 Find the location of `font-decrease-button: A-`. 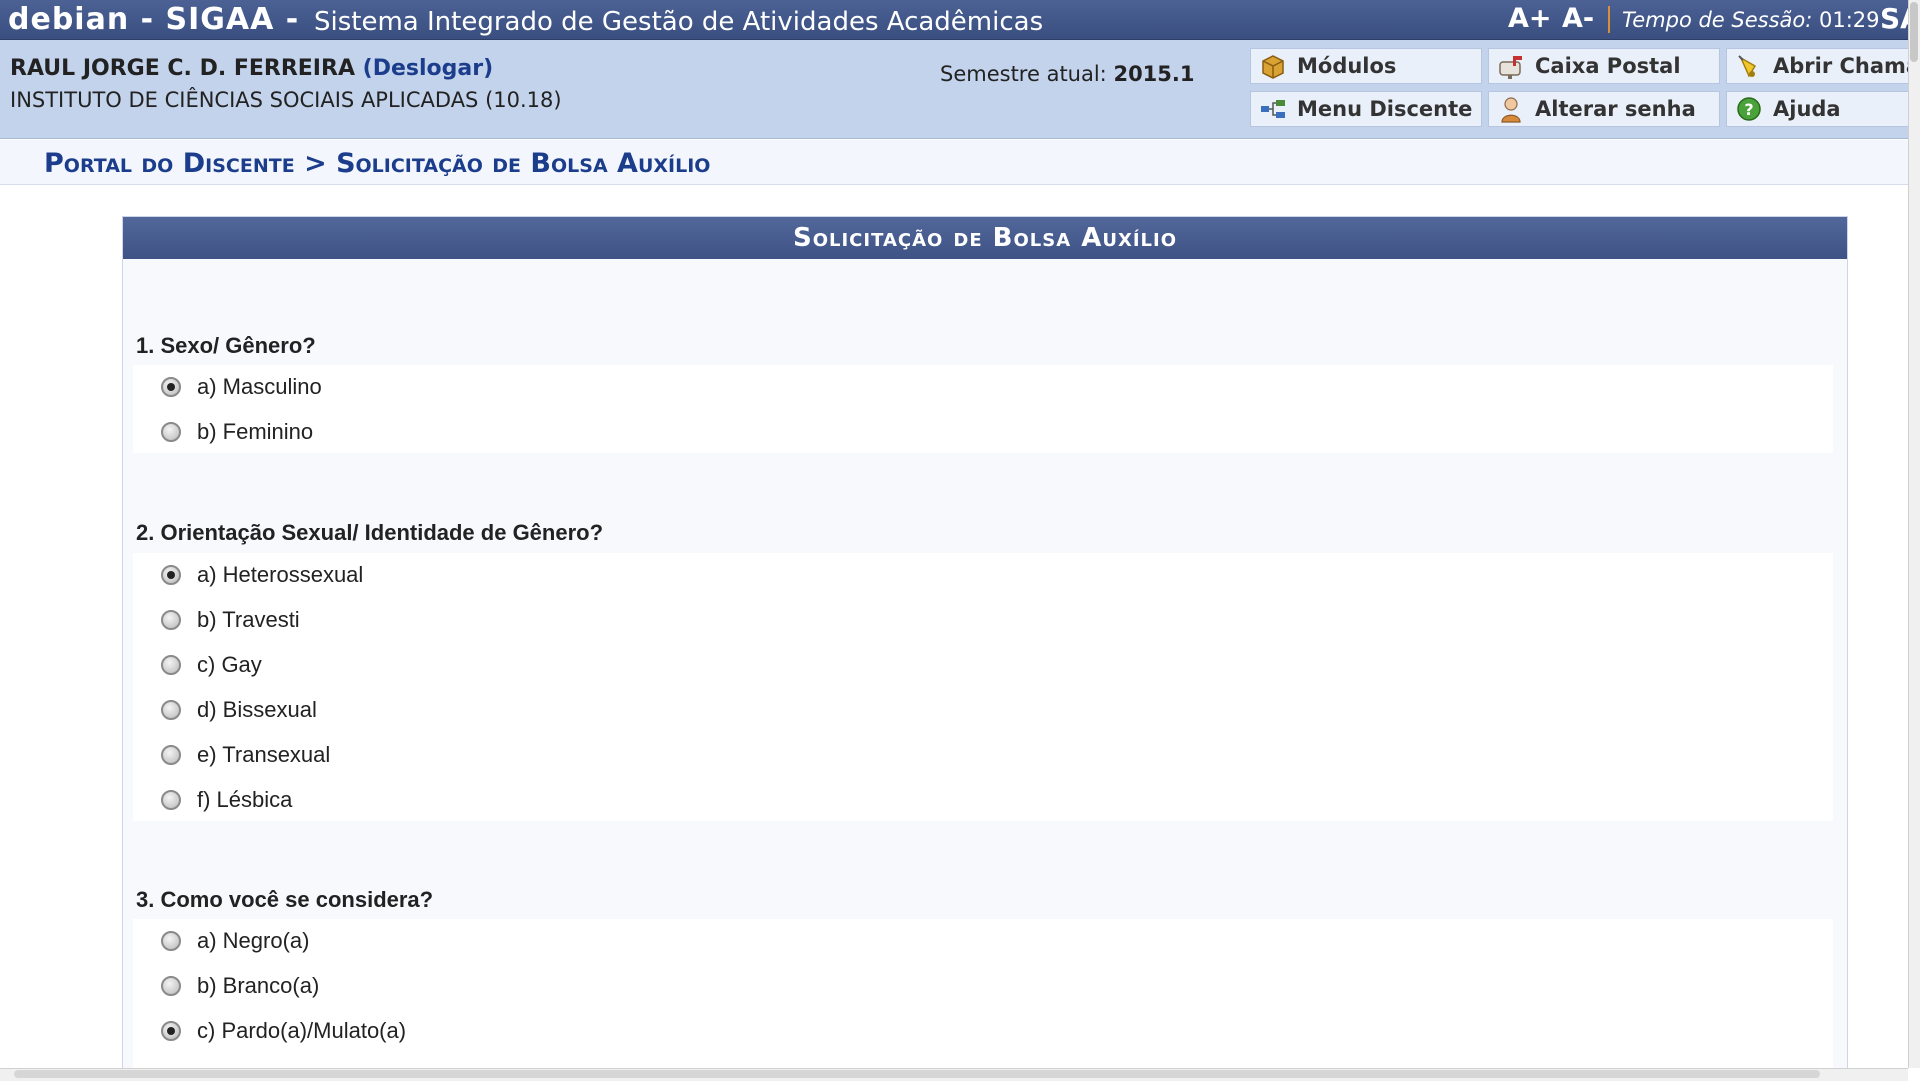

font-decrease-button: A- is located at coordinates (1578, 18).